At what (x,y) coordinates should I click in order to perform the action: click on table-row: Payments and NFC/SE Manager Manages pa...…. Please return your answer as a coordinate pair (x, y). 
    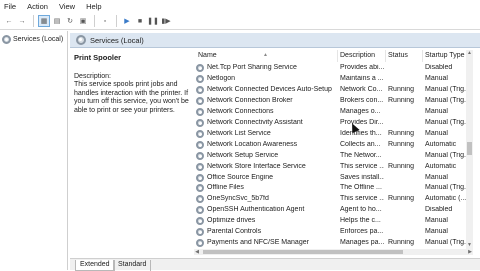
    Looking at the image, I should click on (334, 243).